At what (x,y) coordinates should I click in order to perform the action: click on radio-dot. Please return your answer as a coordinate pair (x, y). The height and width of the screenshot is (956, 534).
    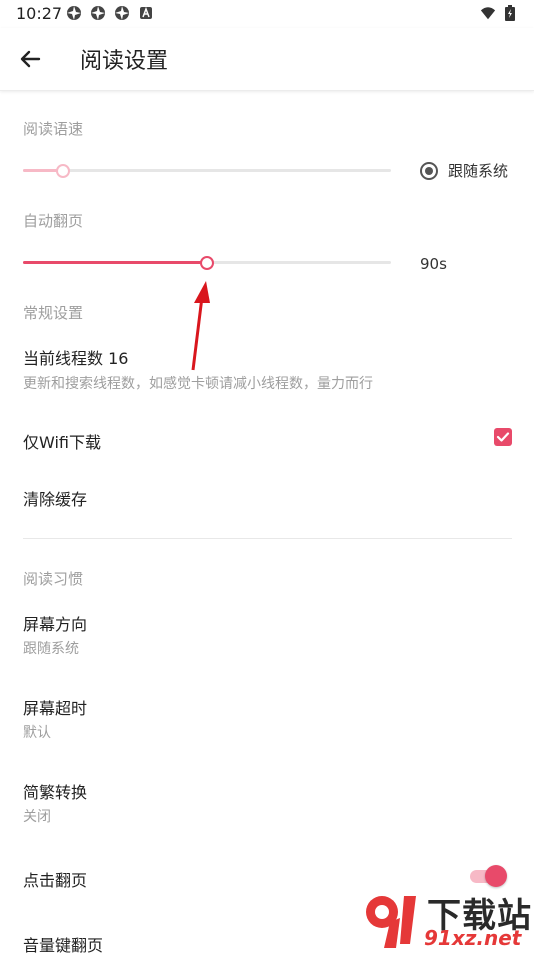
    Looking at the image, I should click on (429, 170).